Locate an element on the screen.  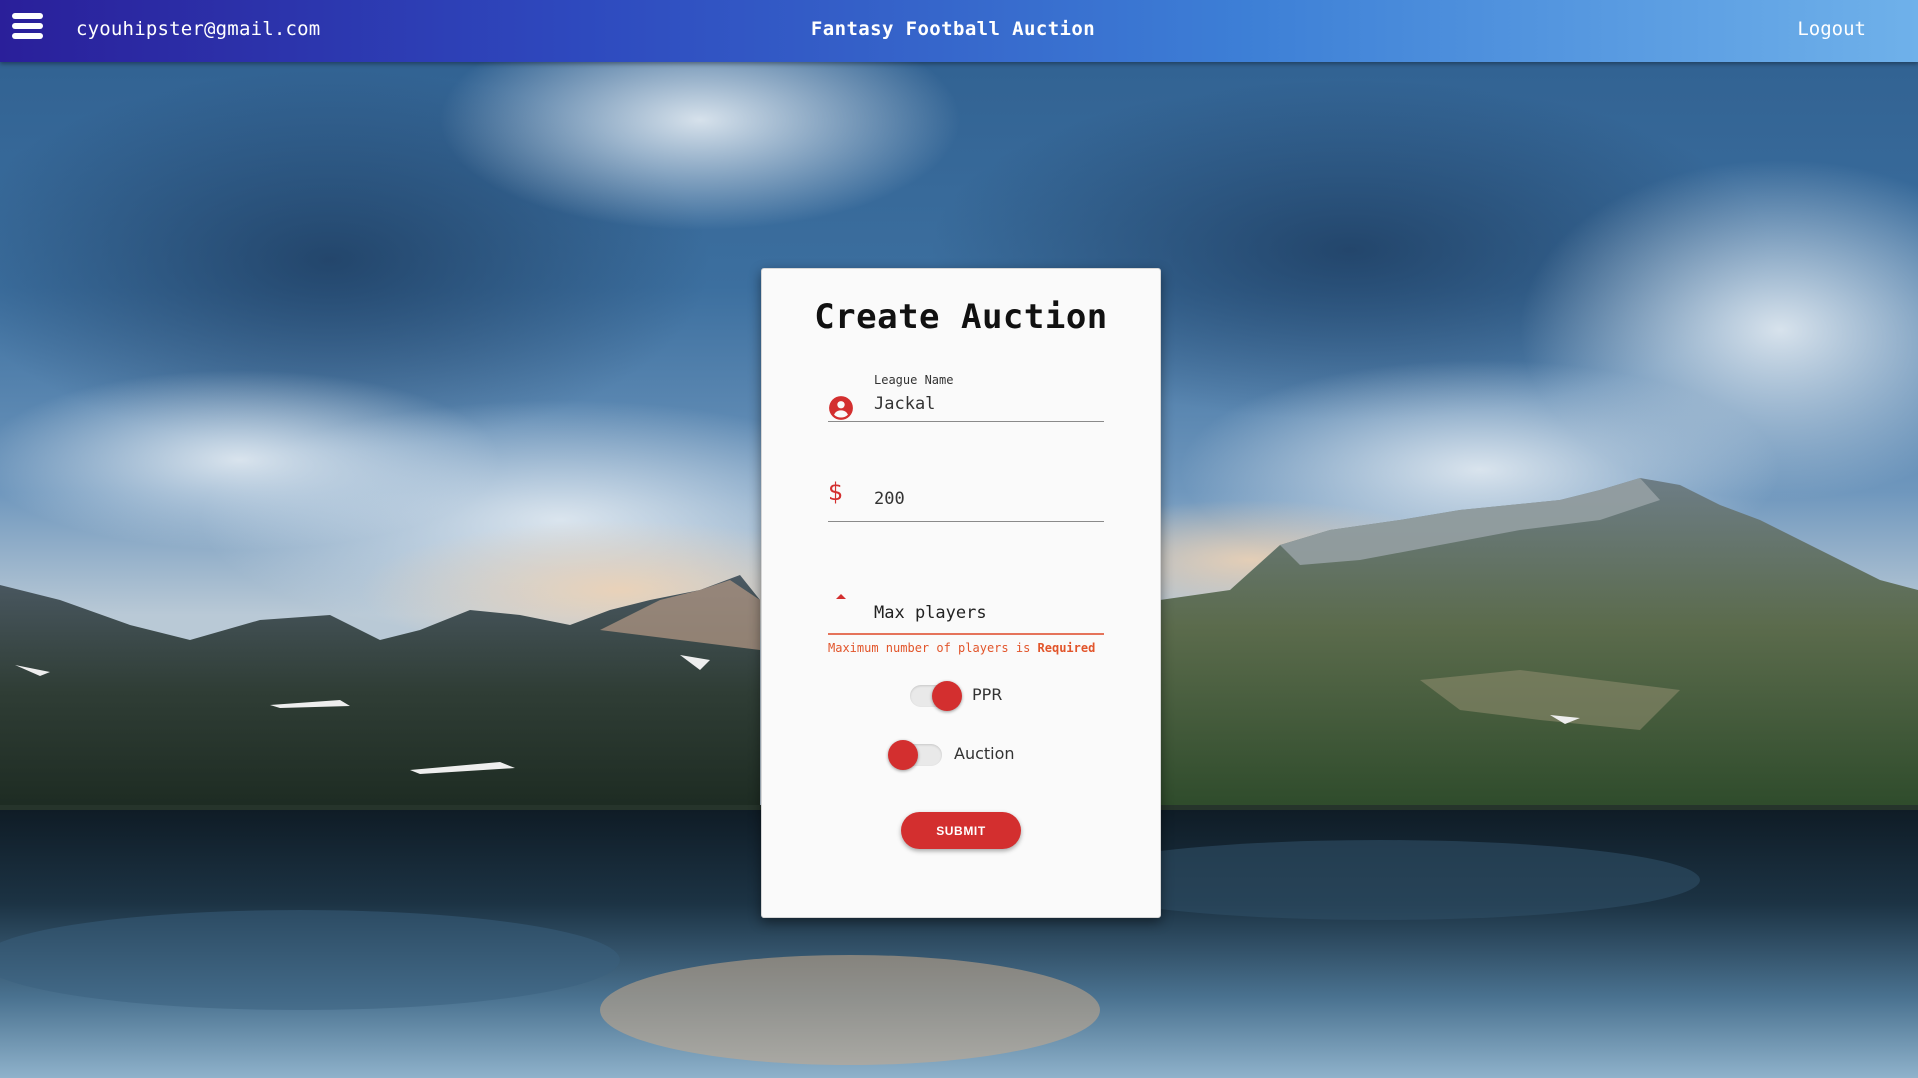
dollar-sign-icon: $ is located at coordinates (836, 492).